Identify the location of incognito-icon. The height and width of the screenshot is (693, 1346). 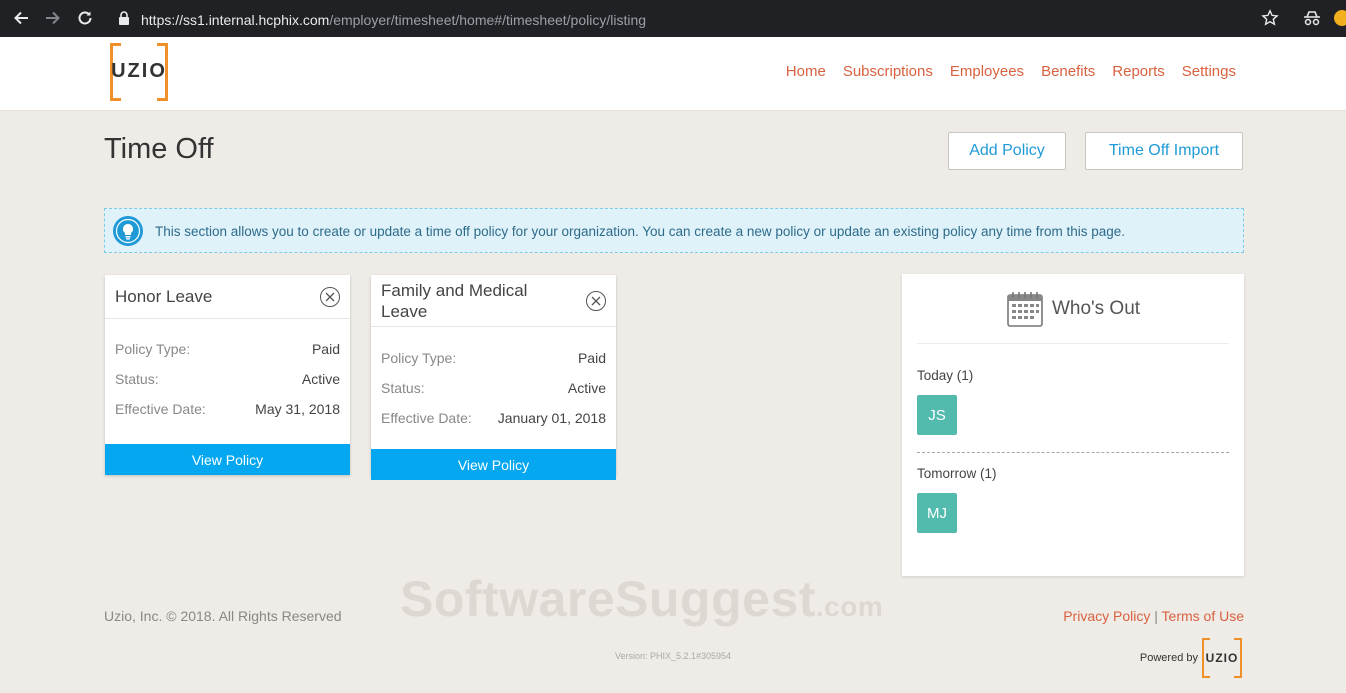
(1312, 18).